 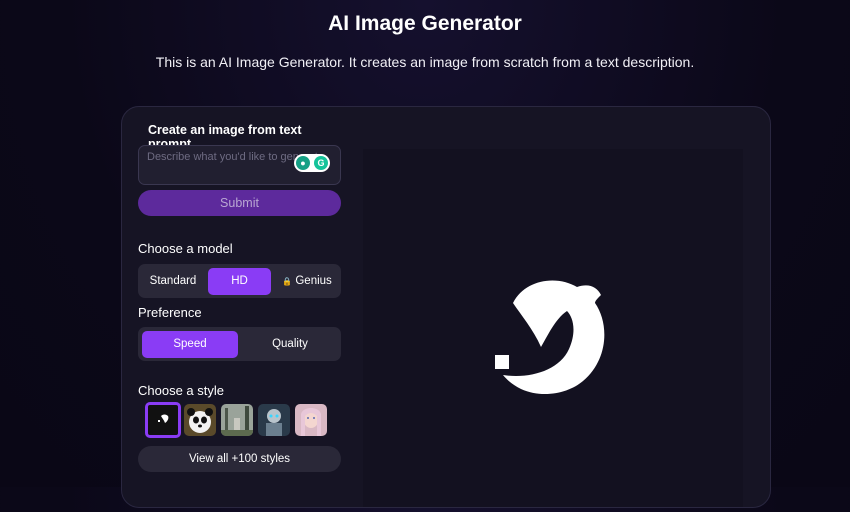 I want to click on robot-icon, so click(x=274, y=420).